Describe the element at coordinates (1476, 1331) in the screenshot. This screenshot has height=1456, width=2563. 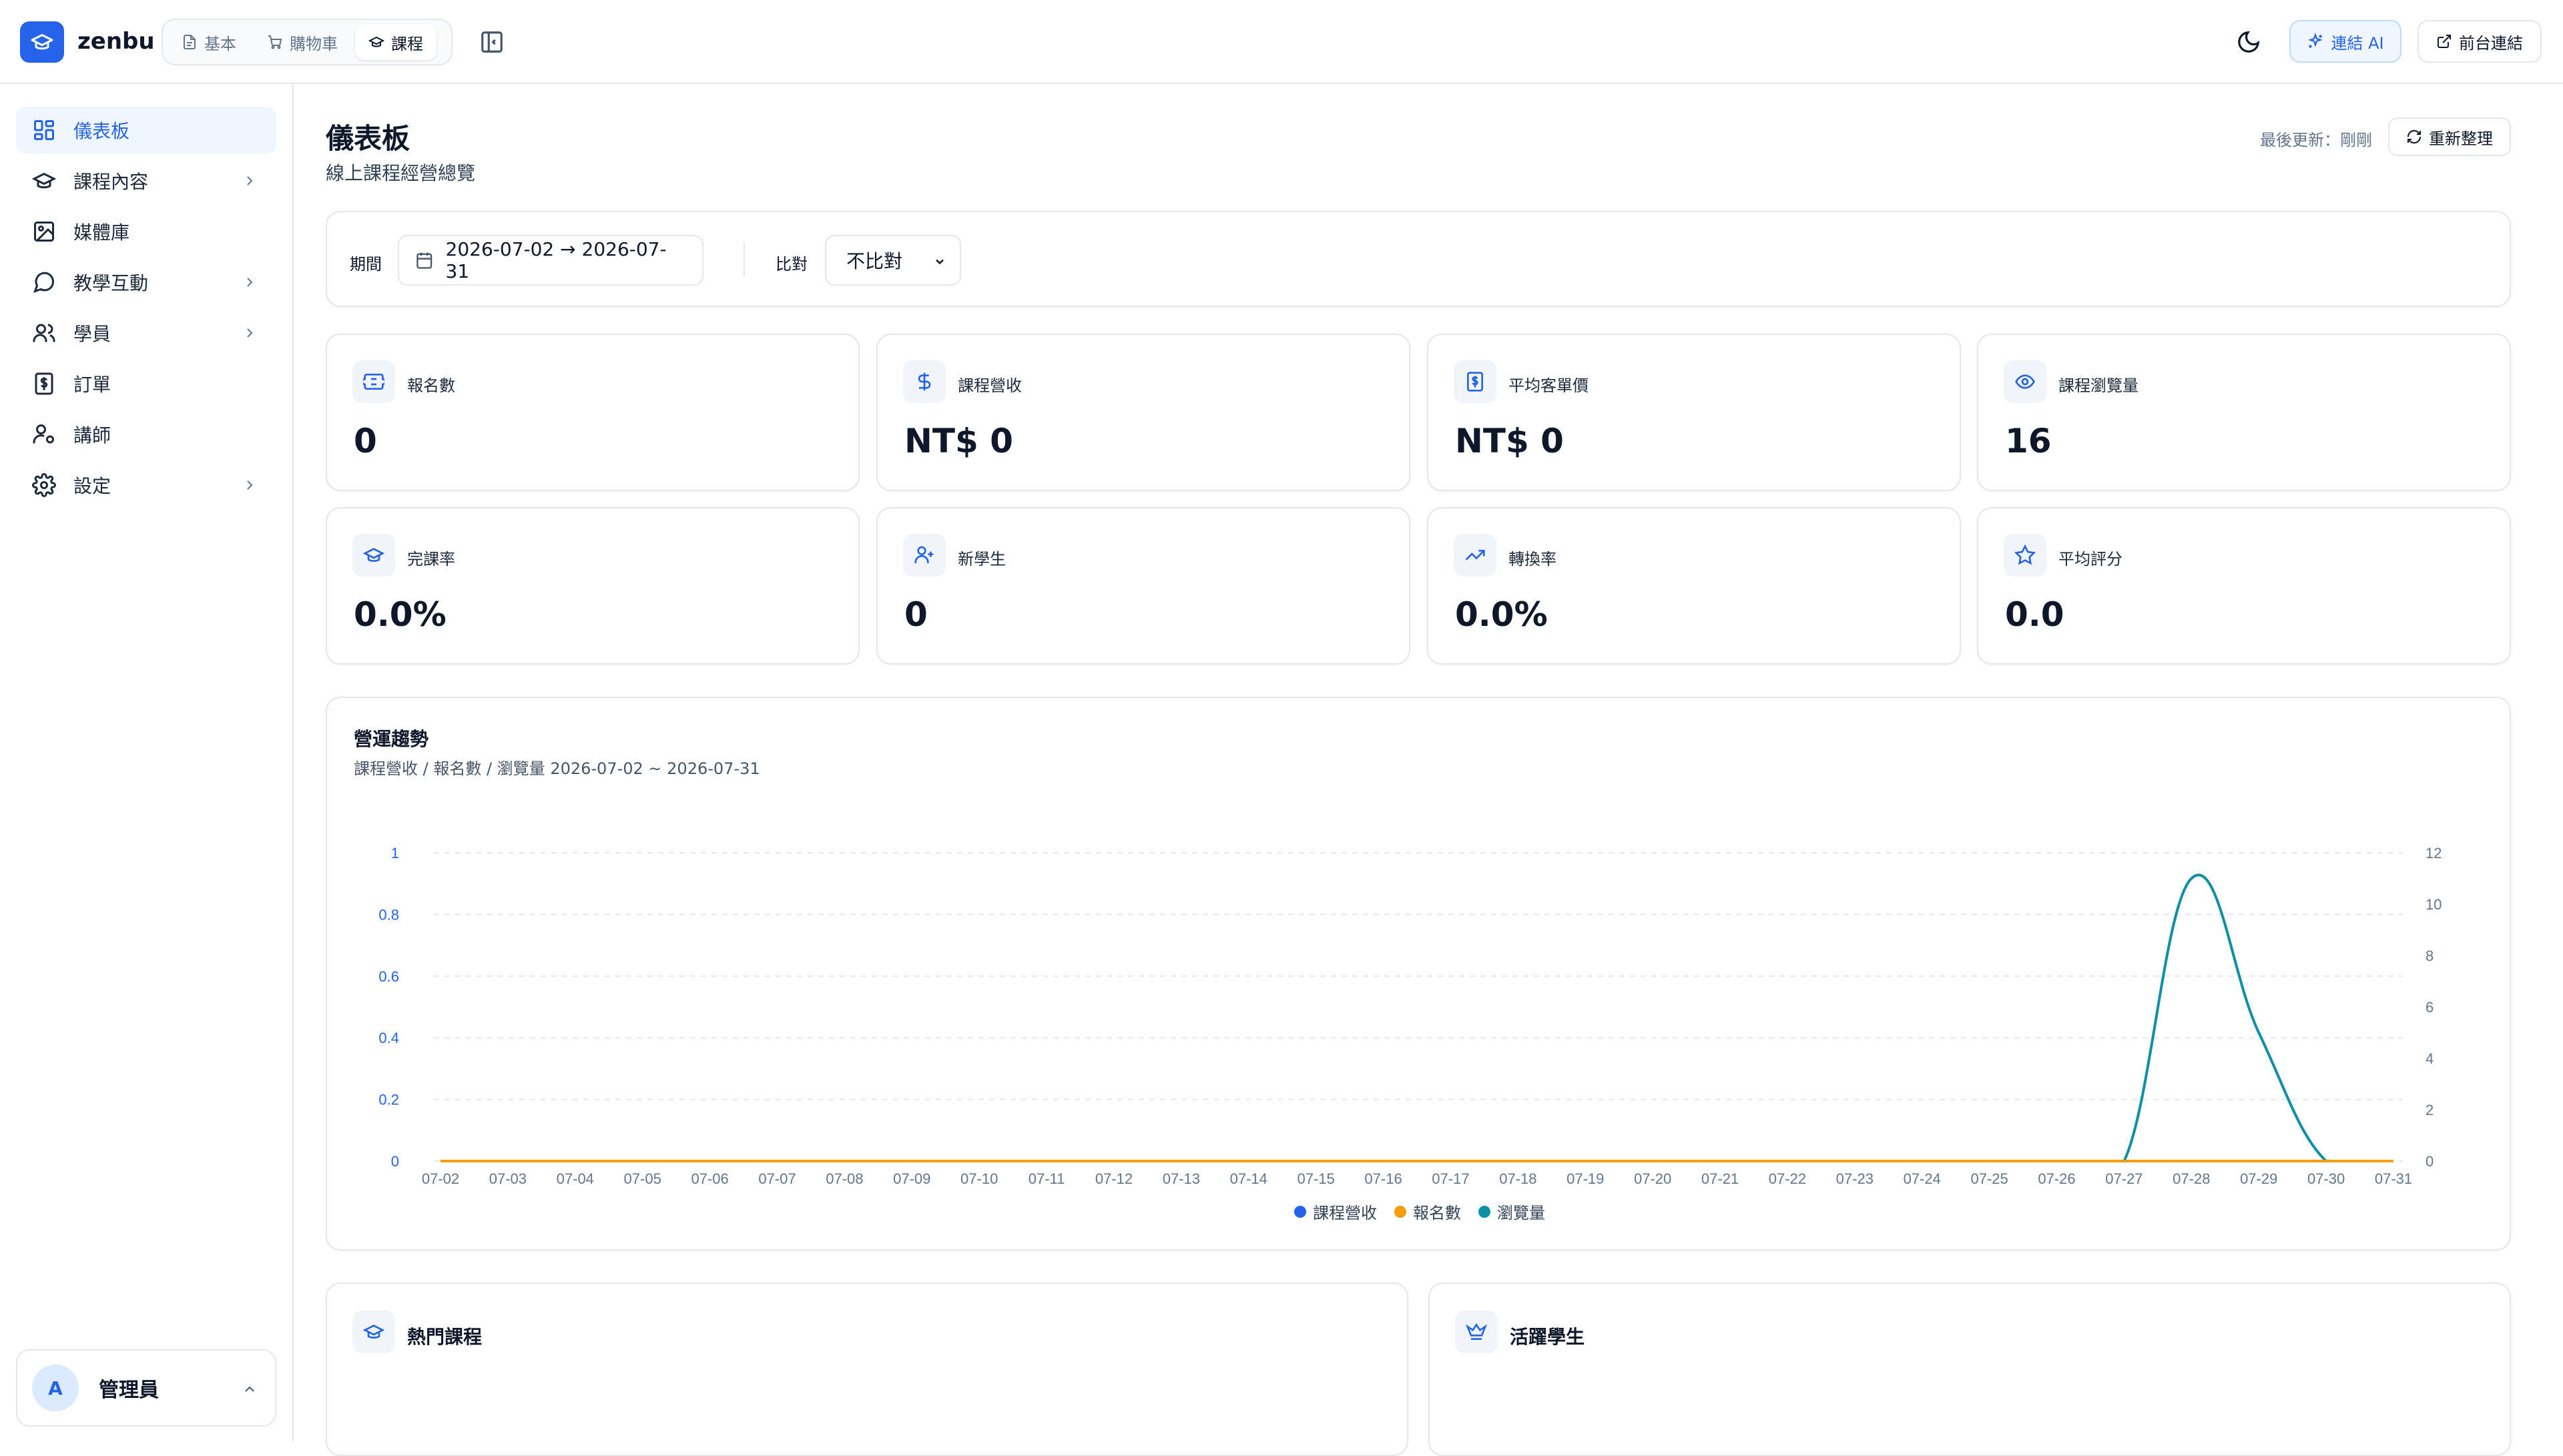
I see `crown-icon` at that location.